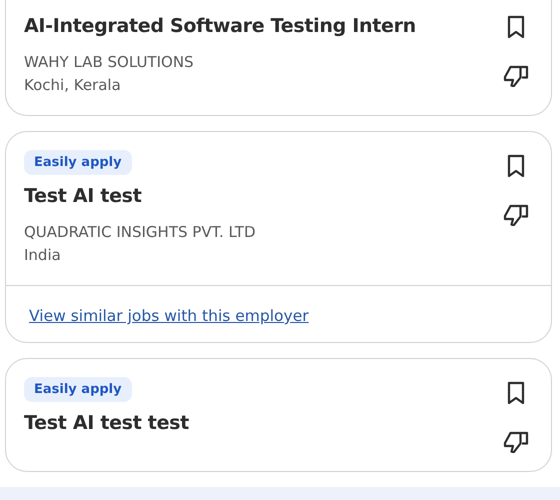 The height and width of the screenshot is (500, 560). I want to click on similar-jobs-link: View similar jobs with this employer, so click(169, 316).